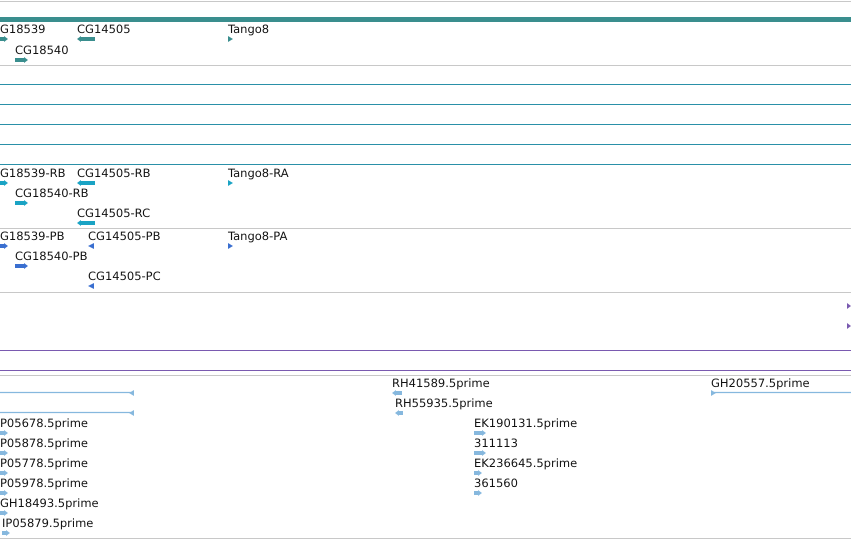 The height and width of the screenshot is (543, 851). Describe the element at coordinates (496, 443) in the screenshot. I see `feature-label: 311113` at that location.